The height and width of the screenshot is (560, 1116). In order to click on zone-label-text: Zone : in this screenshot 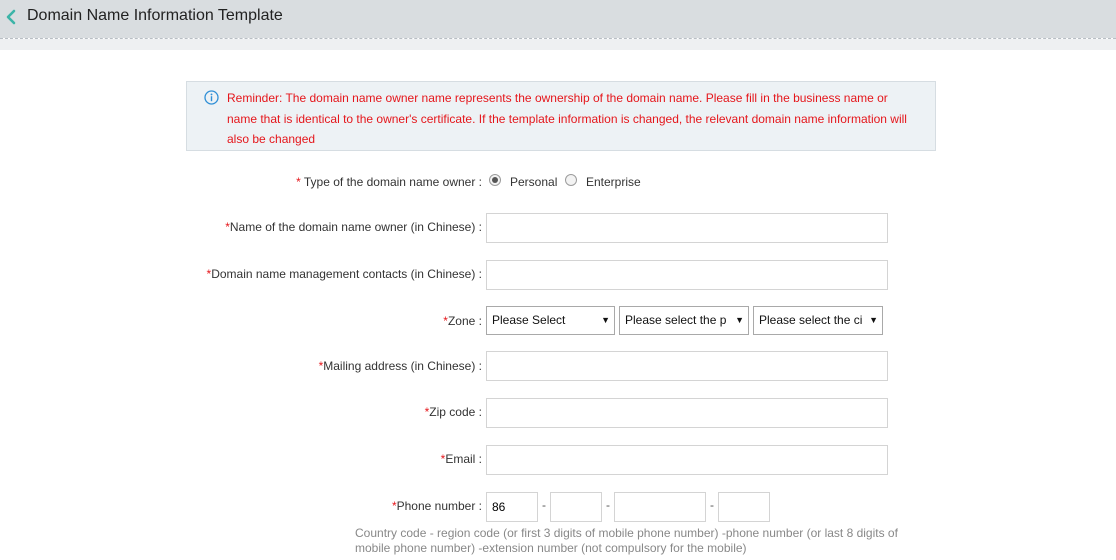, I will do `click(464, 321)`.